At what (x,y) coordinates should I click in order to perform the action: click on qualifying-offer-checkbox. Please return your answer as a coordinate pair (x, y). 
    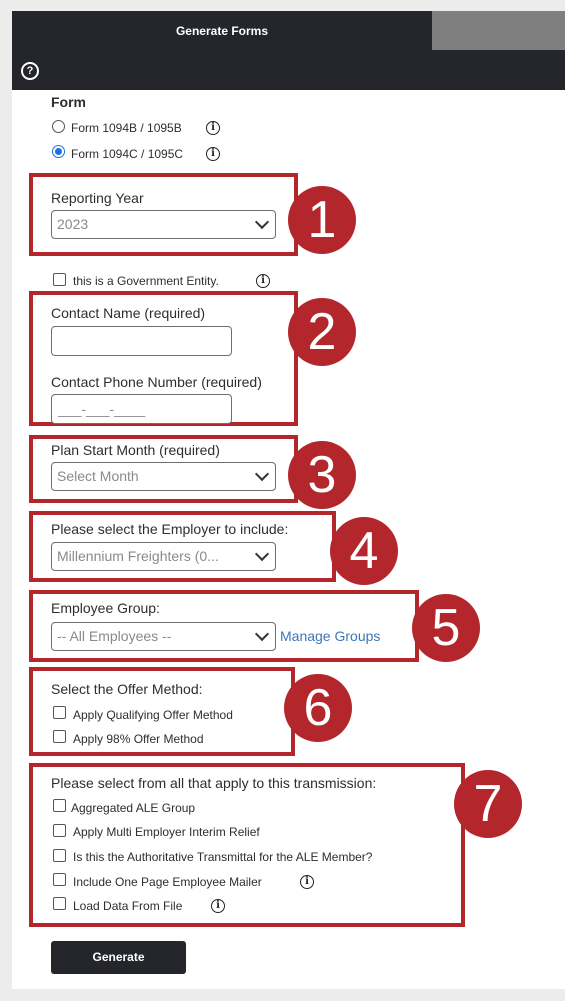
    Looking at the image, I should click on (59, 712).